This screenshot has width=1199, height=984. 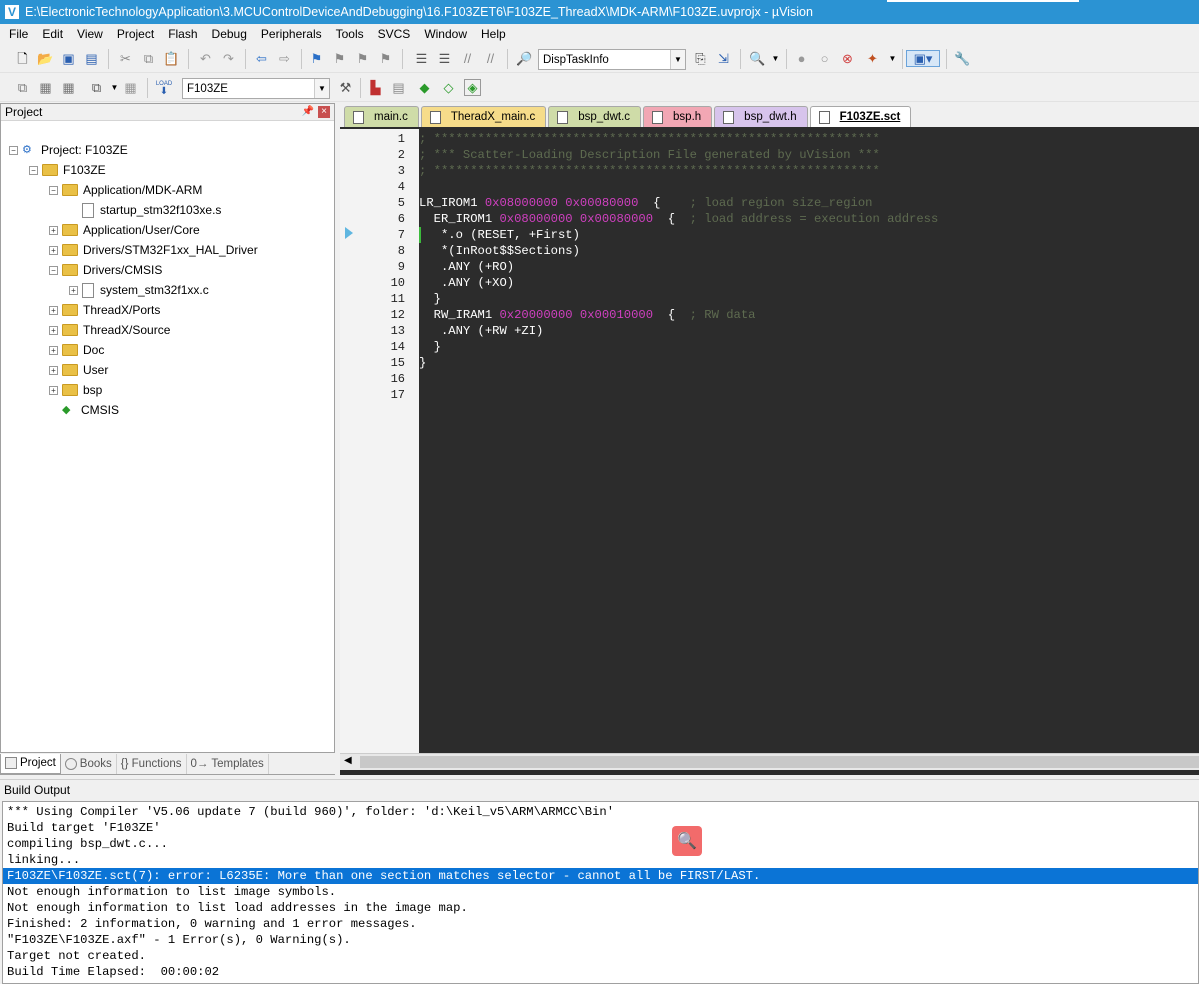 What do you see at coordinates (96, 87) in the screenshot?
I see `batch-build-icon: ⧉` at bounding box center [96, 87].